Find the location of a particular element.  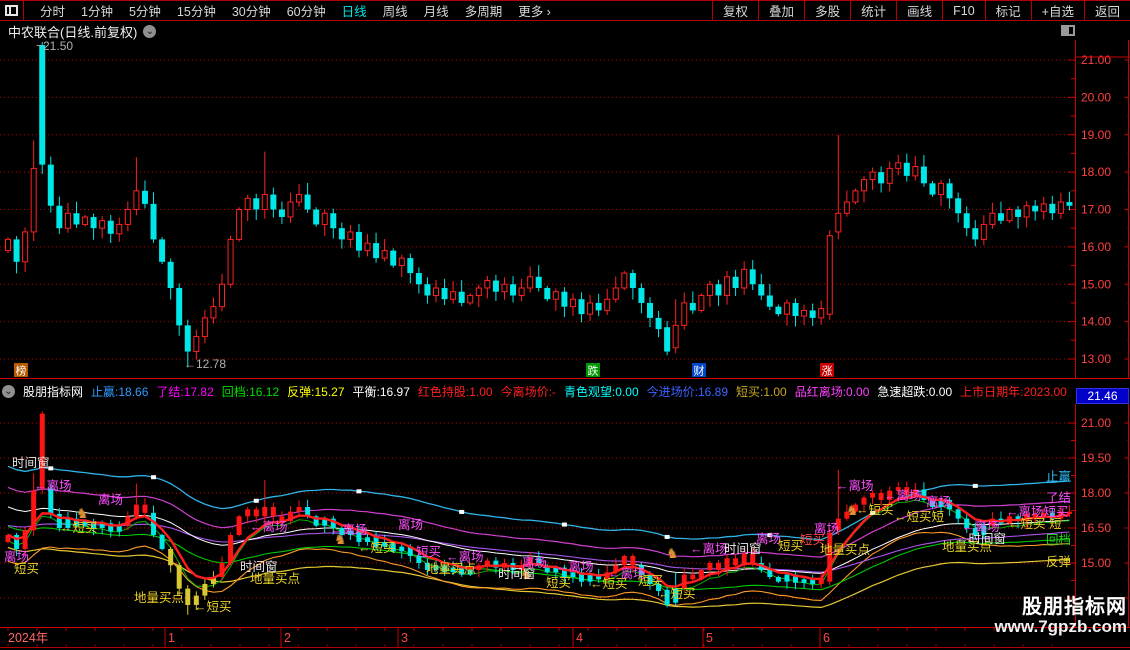

menu-item-30分钟: 30分钟 is located at coordinates (251, 10).